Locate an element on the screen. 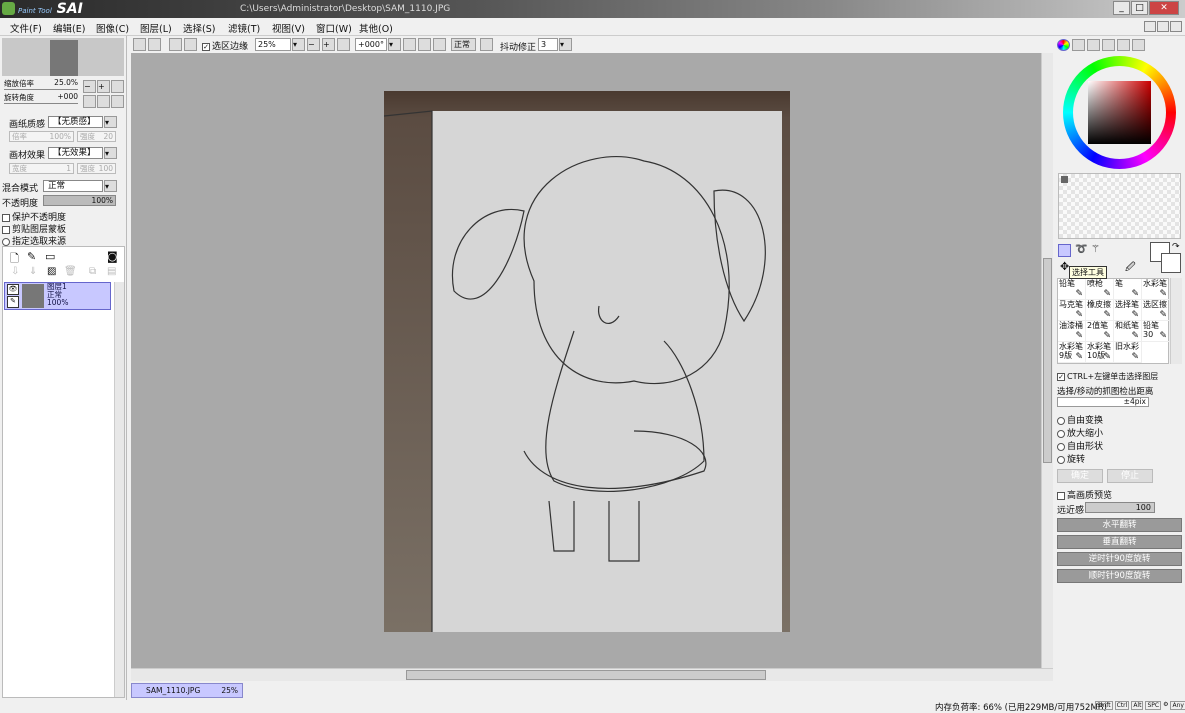 This screenshot has height=713, width=1185. minimize-button: _ is located at coordinates (1121, 8).